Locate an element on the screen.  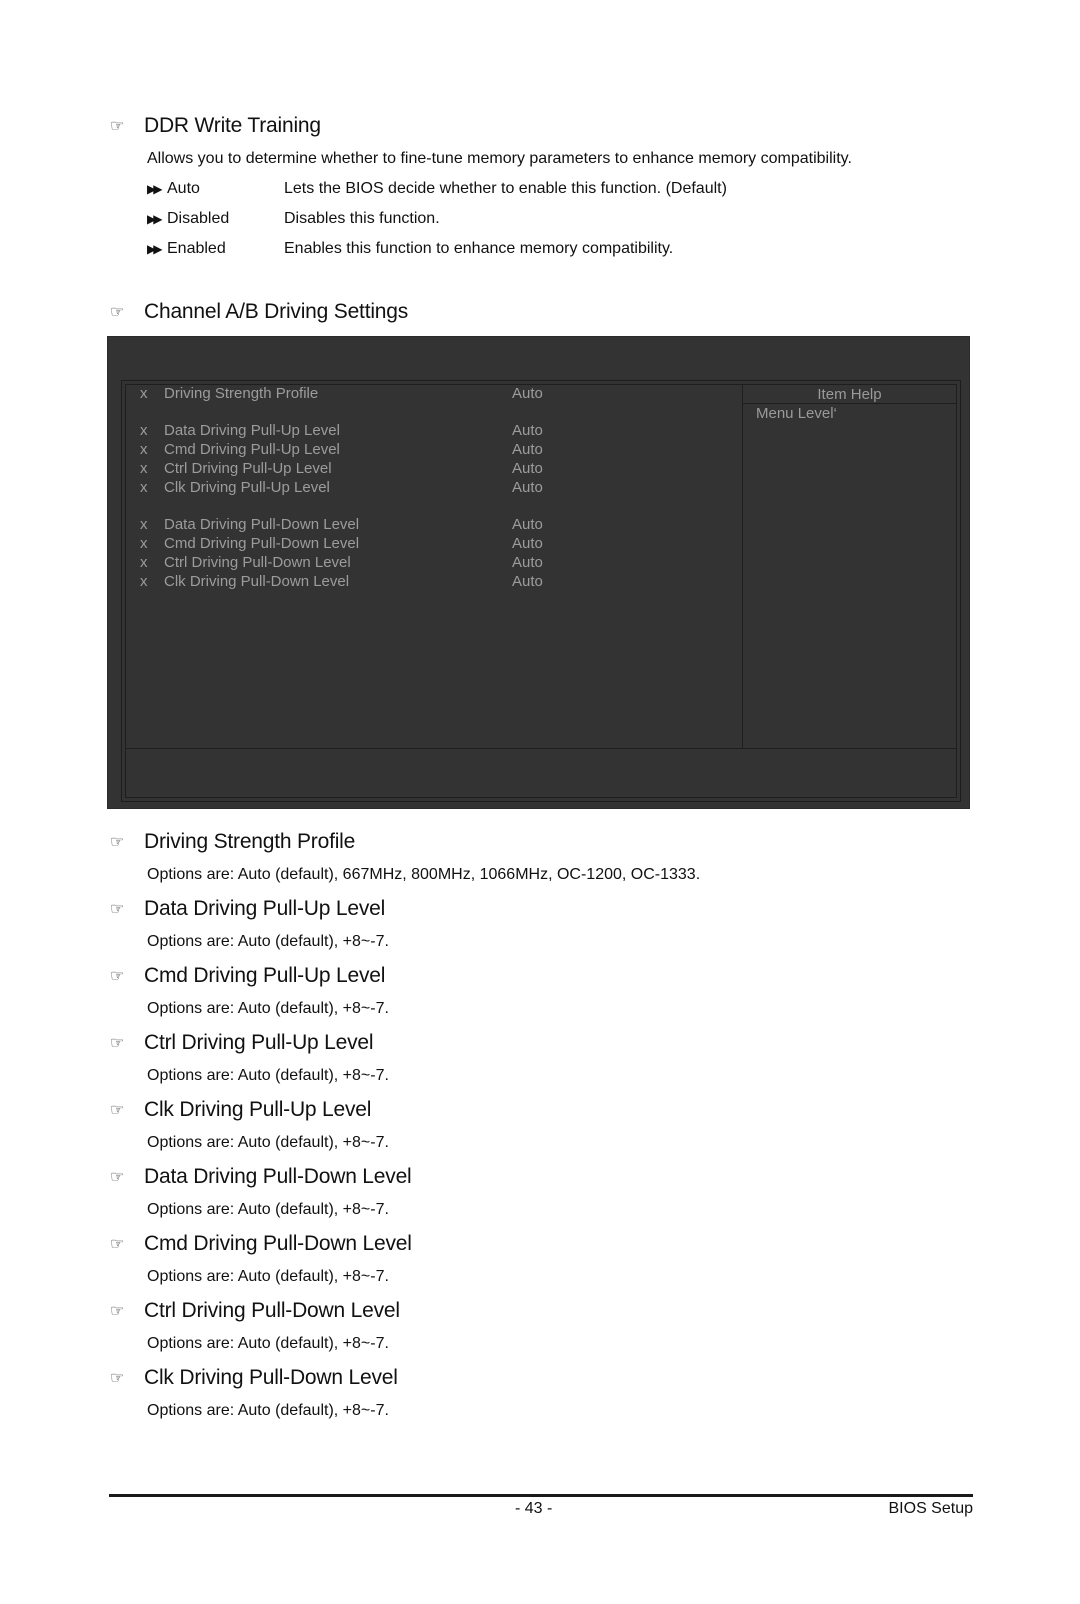
channel-settings-heading: ☞ Channel A/B Driving Settings is located at coordinates (259, 312).